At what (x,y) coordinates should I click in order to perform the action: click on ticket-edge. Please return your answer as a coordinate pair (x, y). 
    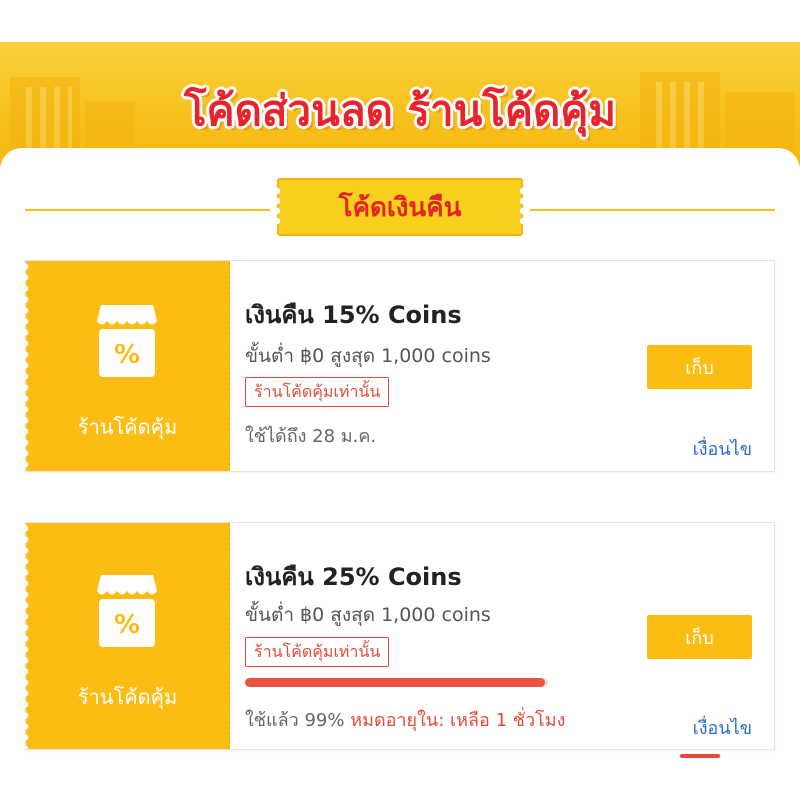
    Looking at the image, I should click on (28, 636).